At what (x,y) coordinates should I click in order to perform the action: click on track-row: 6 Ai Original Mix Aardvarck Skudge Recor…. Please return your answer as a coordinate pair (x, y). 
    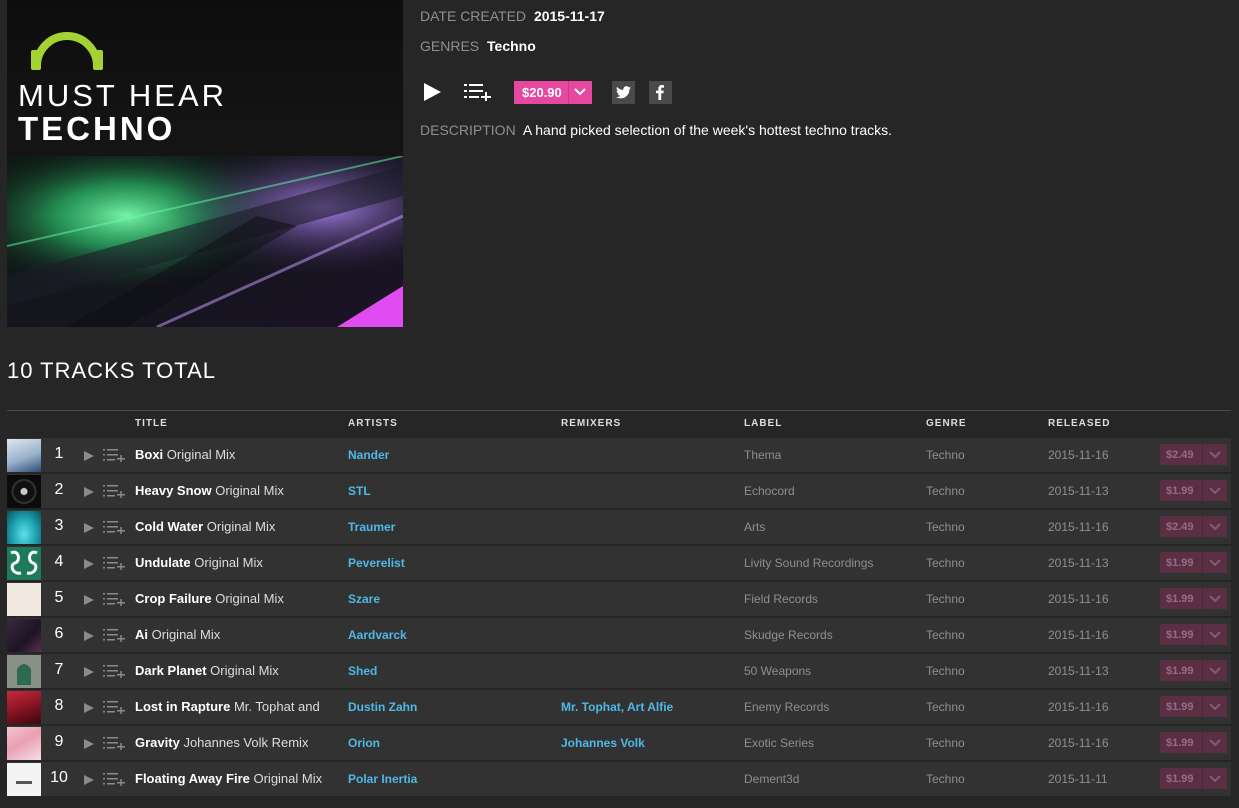
    Looking at the image, I should click on (619, 635).